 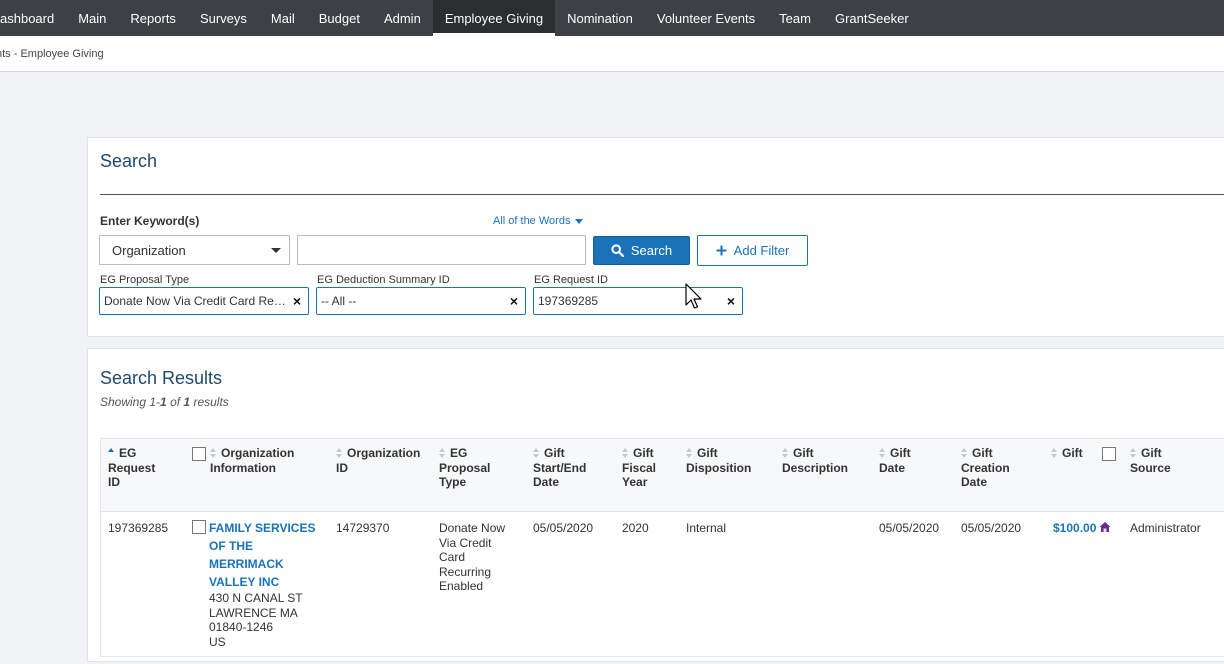 What do you see at coordinates (472, 557) in the screenshot?
I see `cell-proposal-type: Donate Now Via Credit Card Recurring Enabled` at bounding box center [472, 557].